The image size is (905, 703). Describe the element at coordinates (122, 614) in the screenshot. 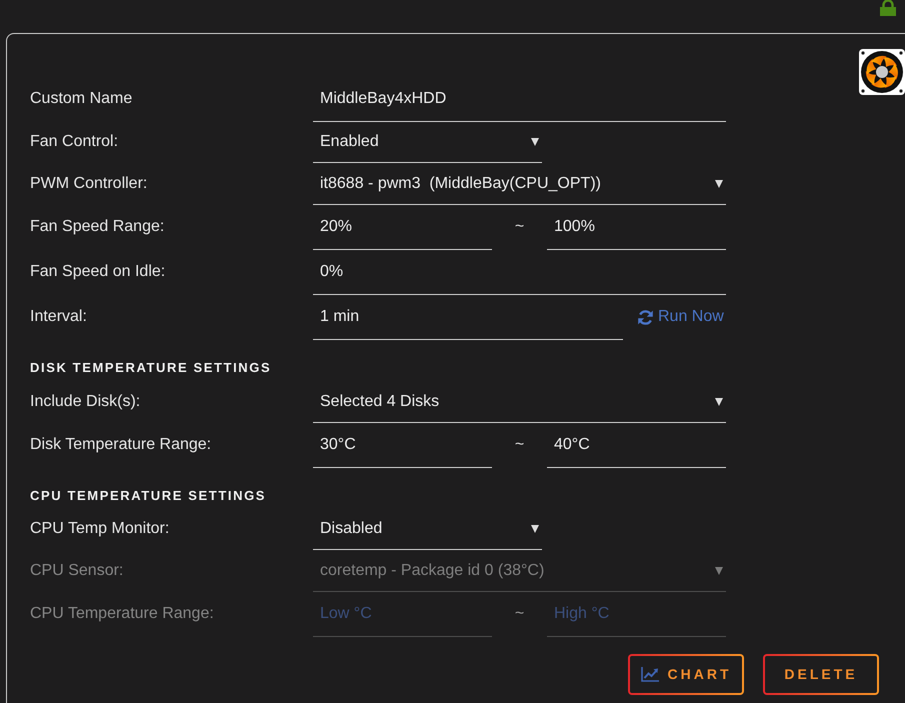

I see `field-label: CPU Temperature Range:` at that location.